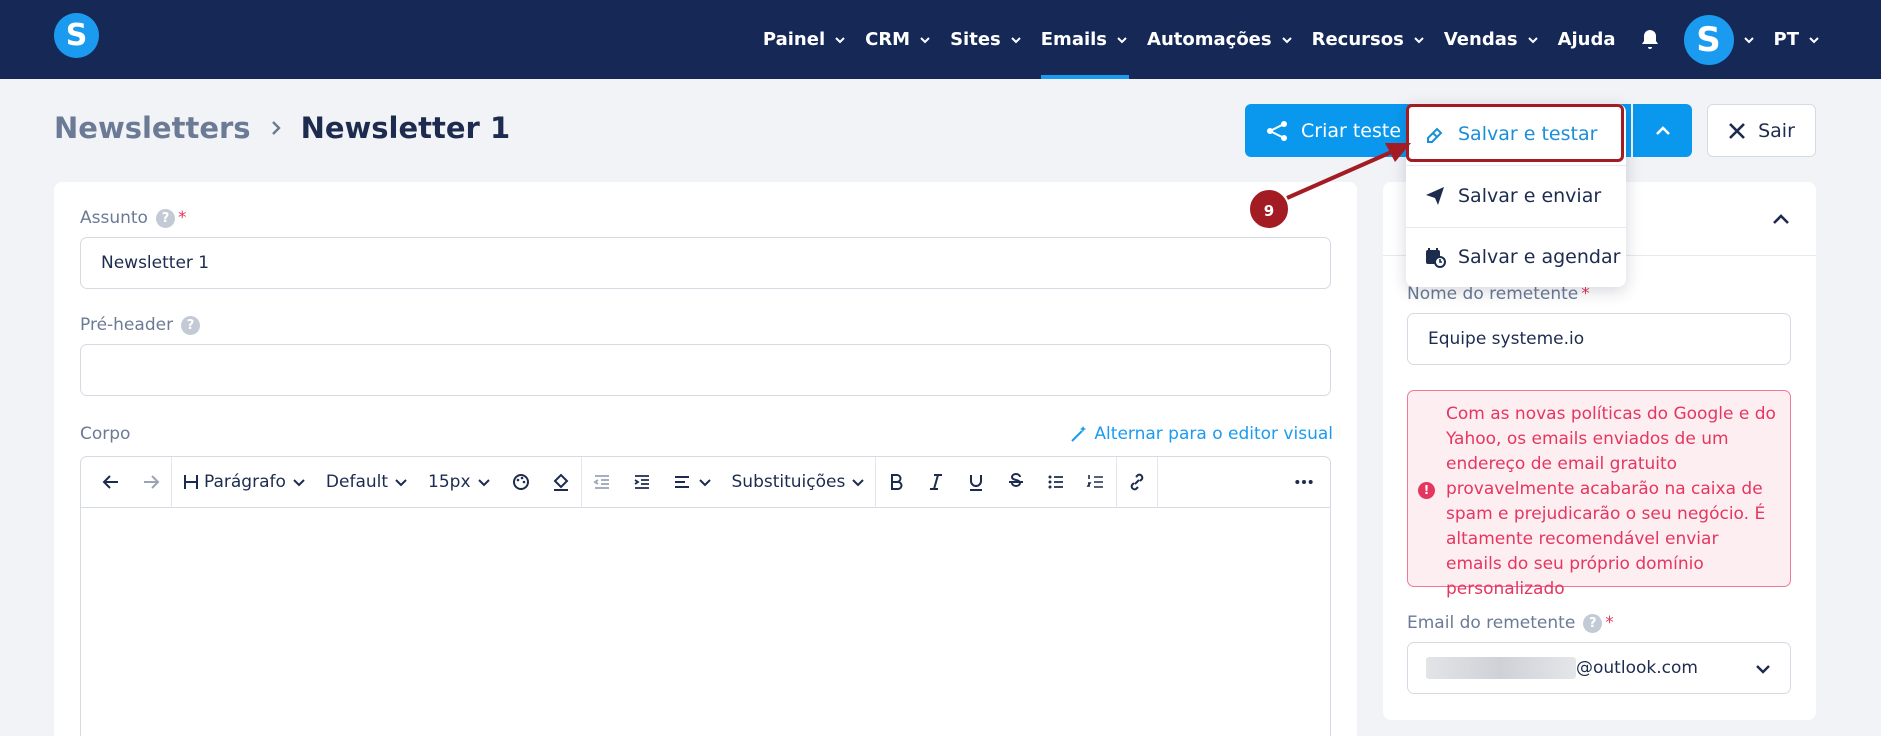  Describe the element at coordinates (1662, 130) in the screenshot. I see `save-options-toggle` at that location.